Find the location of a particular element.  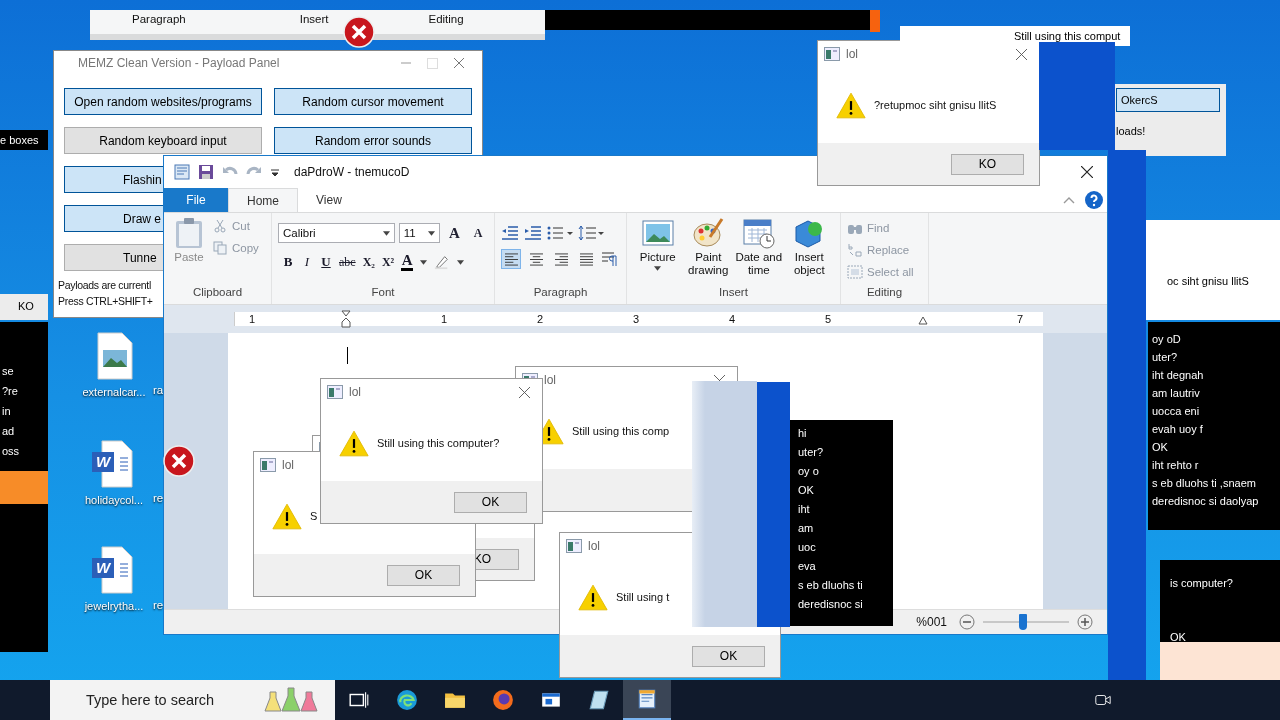

insert-button: Date and time is located at coordinates (759, 251).